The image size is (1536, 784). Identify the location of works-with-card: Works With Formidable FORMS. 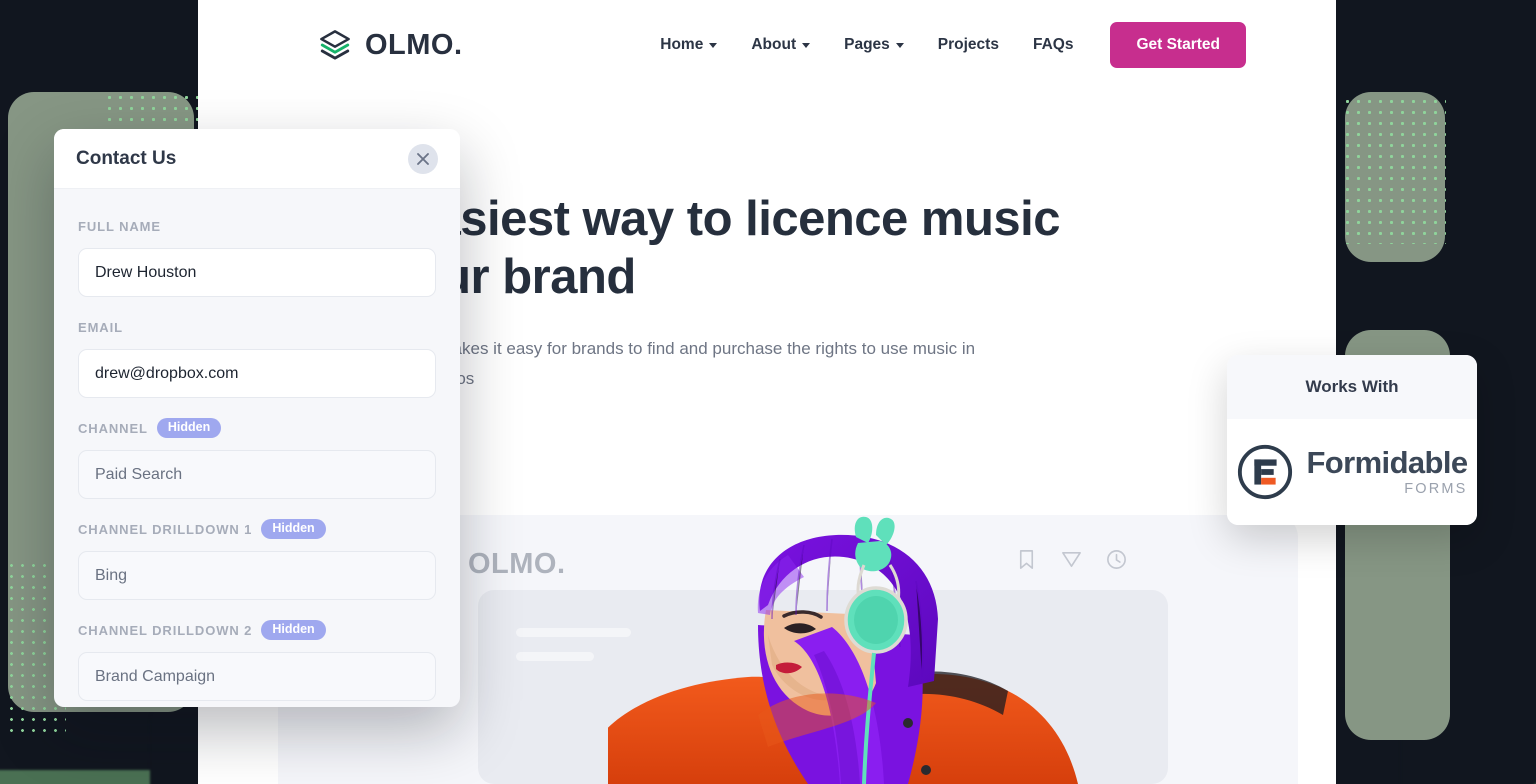
(1352, 440).